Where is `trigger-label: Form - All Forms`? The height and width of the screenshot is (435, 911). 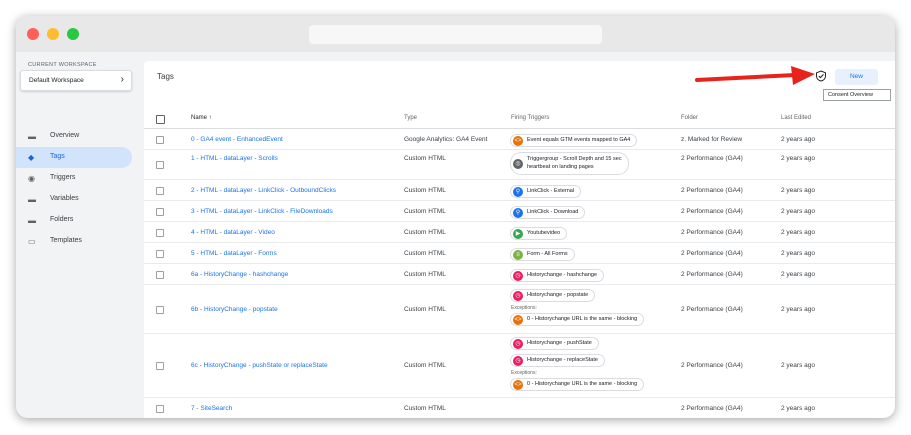 trigger-label: Form - All Forms is located at coordinates (547, 254).